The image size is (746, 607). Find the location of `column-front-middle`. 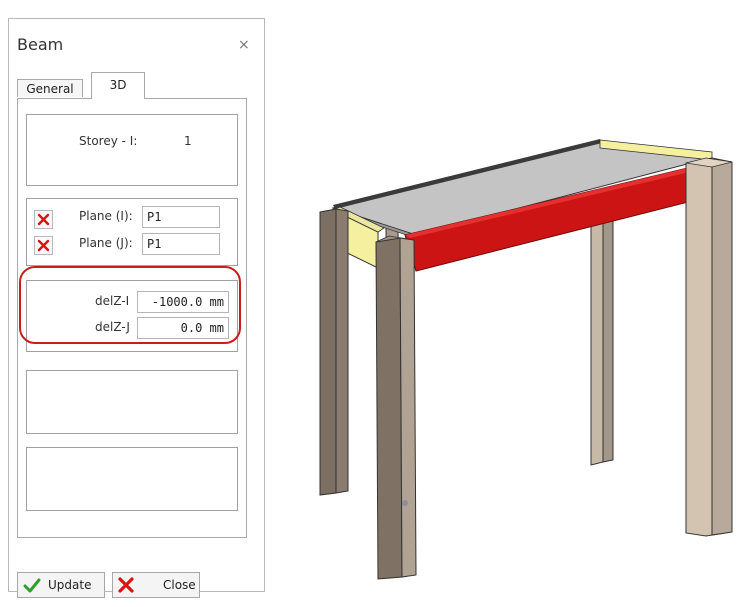

column-front-middle is located at coordinates (396, 407).